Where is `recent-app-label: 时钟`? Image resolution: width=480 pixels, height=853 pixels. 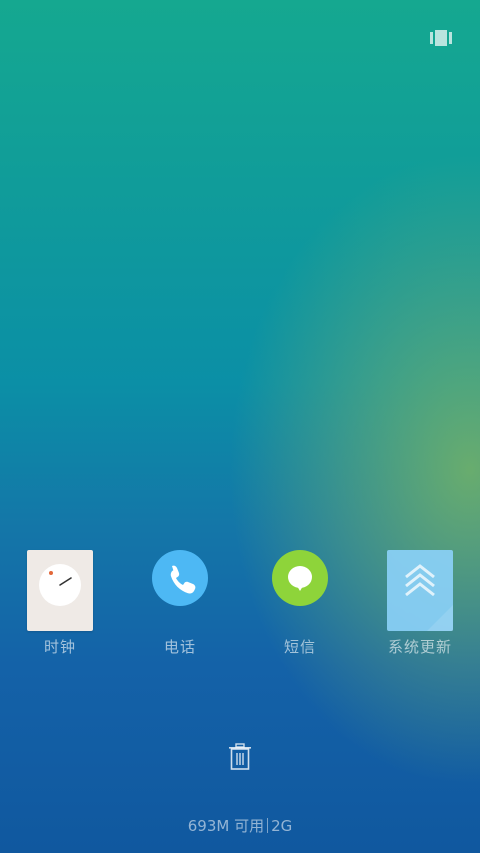
recent-app-label: 时钟 is located at coordinates (59, 647).